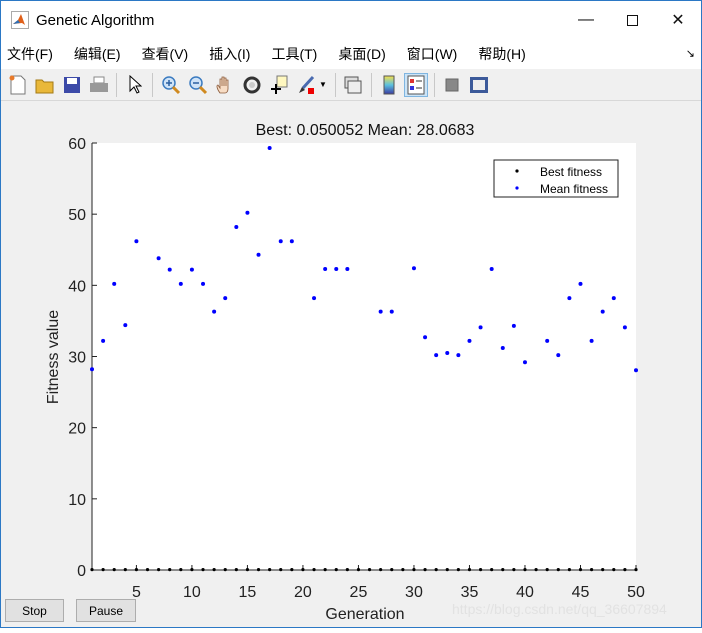 This screenshot has width=702, height=633. I want to click on menu-help: 帮助(H), so click(501, 54).